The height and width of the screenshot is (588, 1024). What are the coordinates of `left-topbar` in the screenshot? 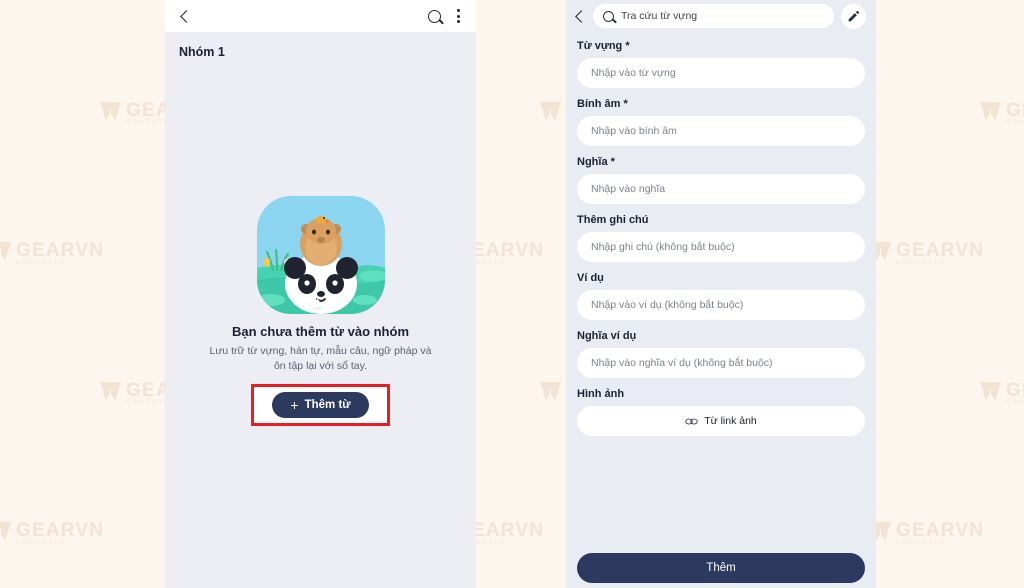 It's located at (320, 16).